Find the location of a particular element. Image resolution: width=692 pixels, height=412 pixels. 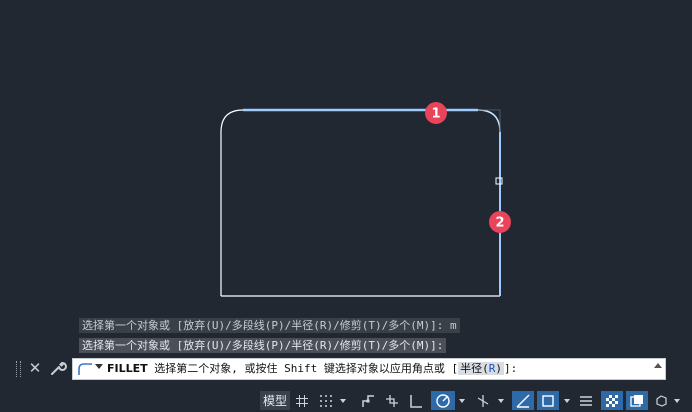

customize-wrench-icon is located at coordinates (58, 368).